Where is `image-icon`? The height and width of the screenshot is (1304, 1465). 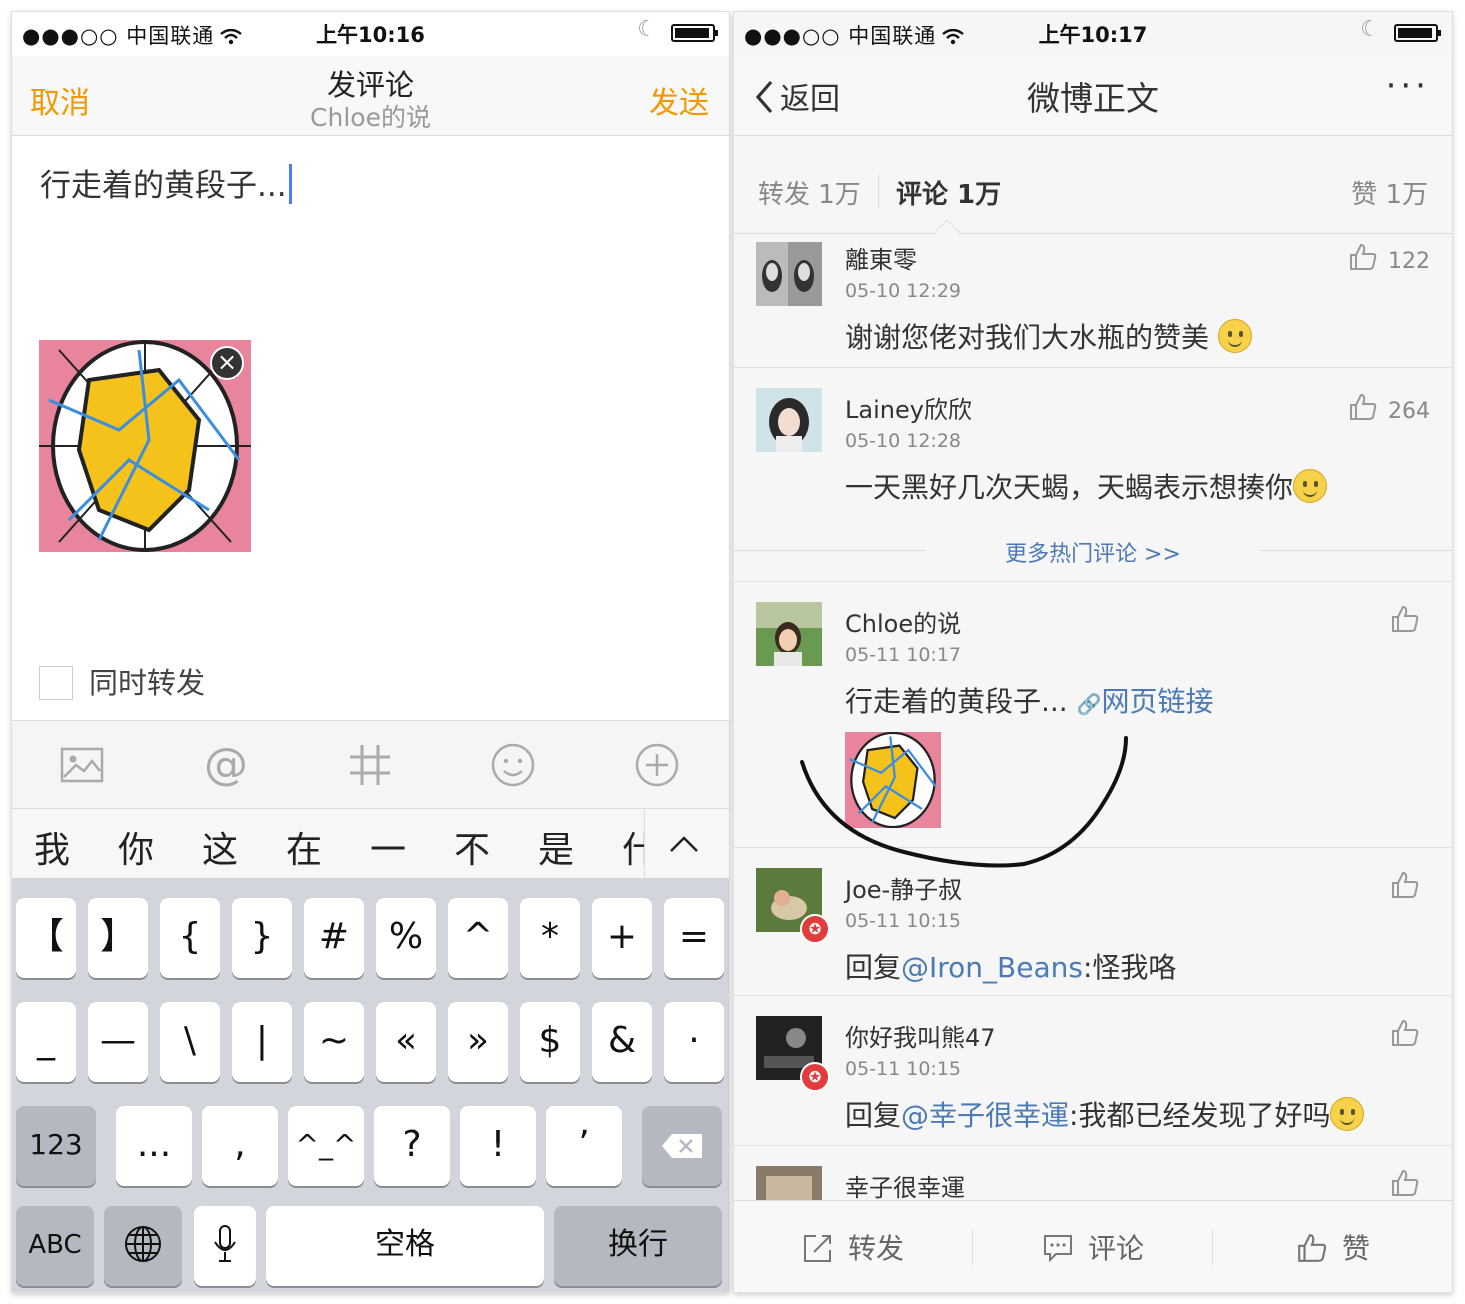 image-icon is located at coordinates (82, 765).